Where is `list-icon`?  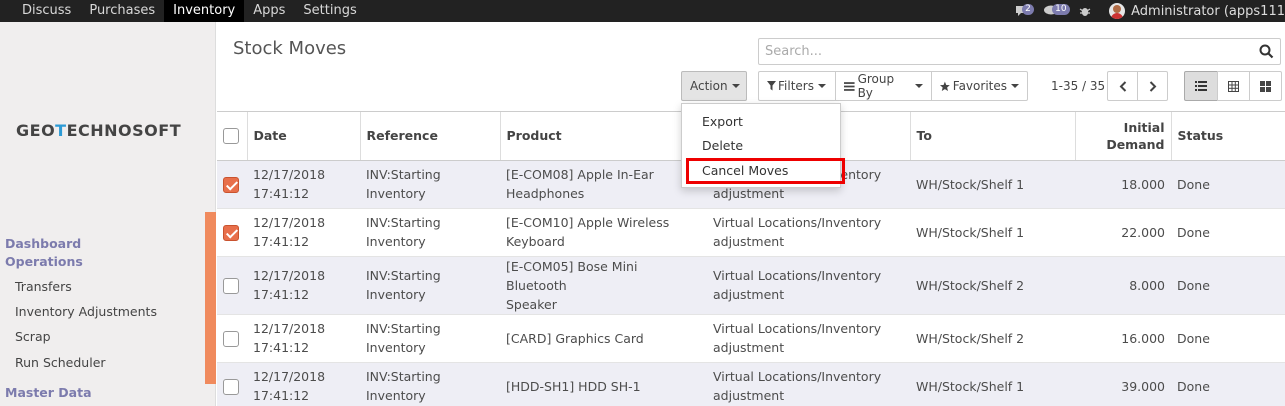 list-icon is located at coordinates (849, 86).